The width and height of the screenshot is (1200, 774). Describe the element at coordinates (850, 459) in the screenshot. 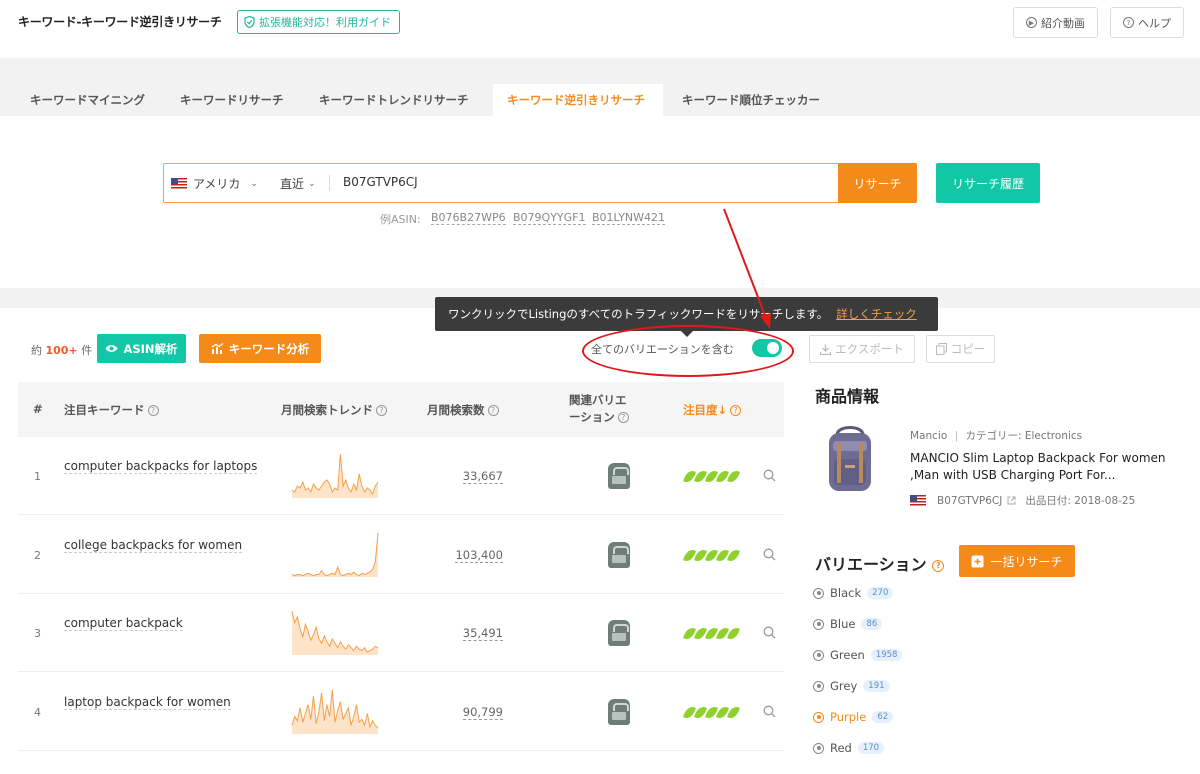

I see `product-image` at that location.